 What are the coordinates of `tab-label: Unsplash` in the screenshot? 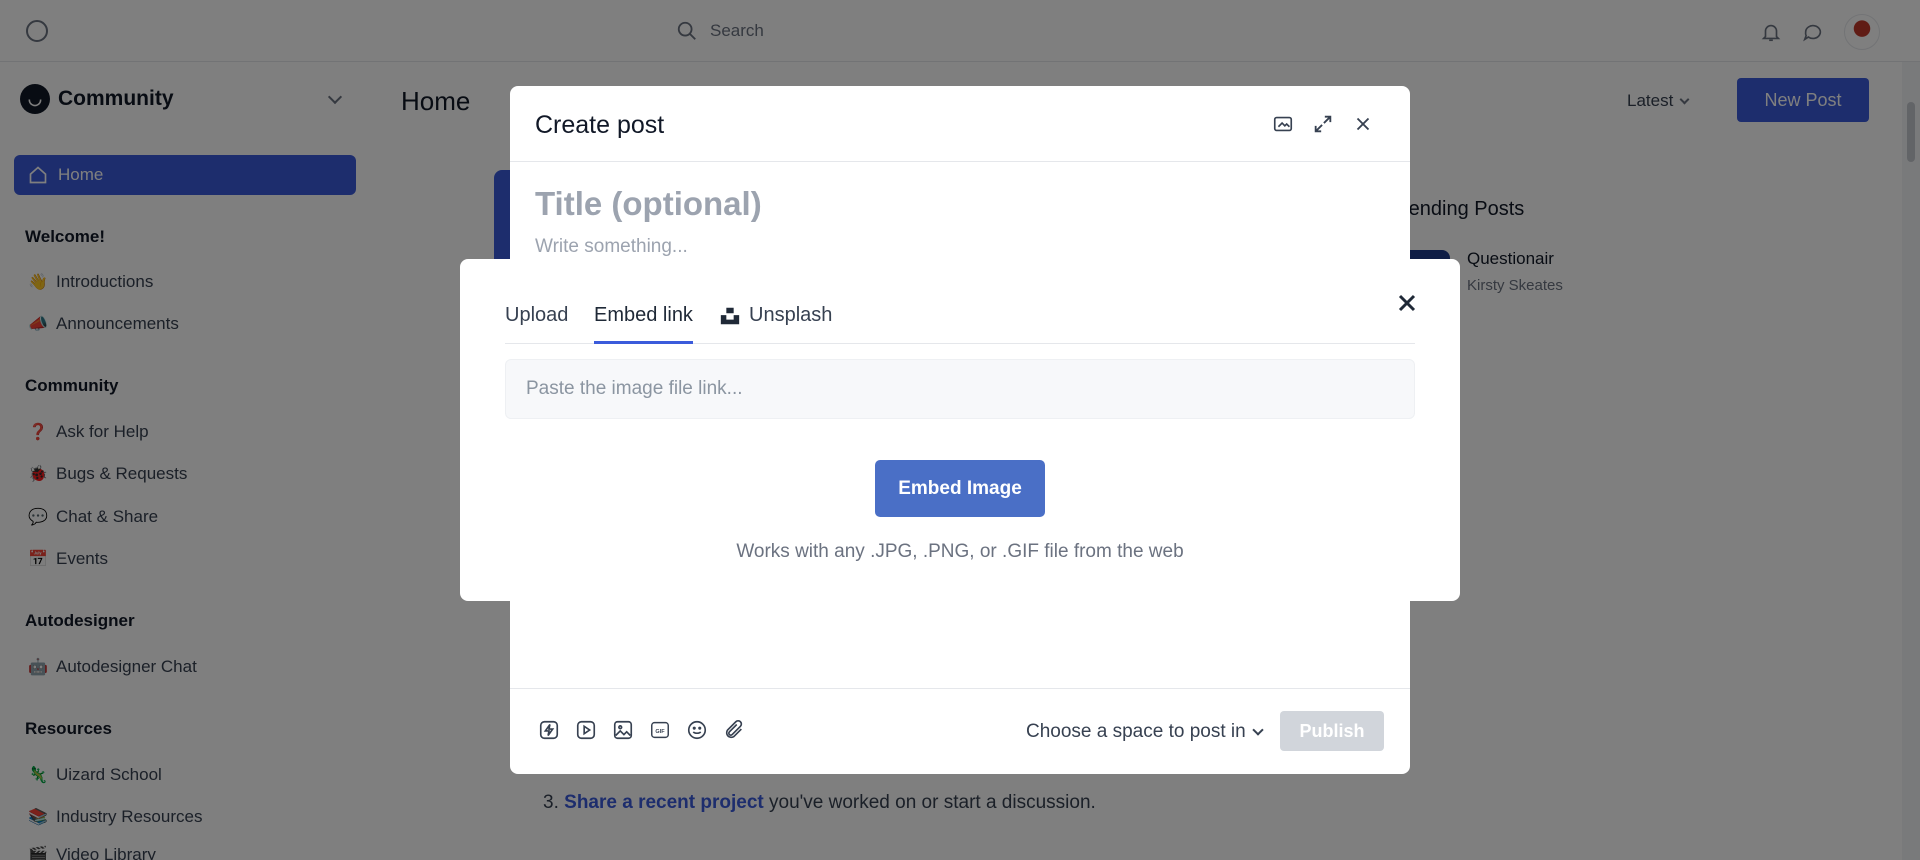 It's located at (791, 315).